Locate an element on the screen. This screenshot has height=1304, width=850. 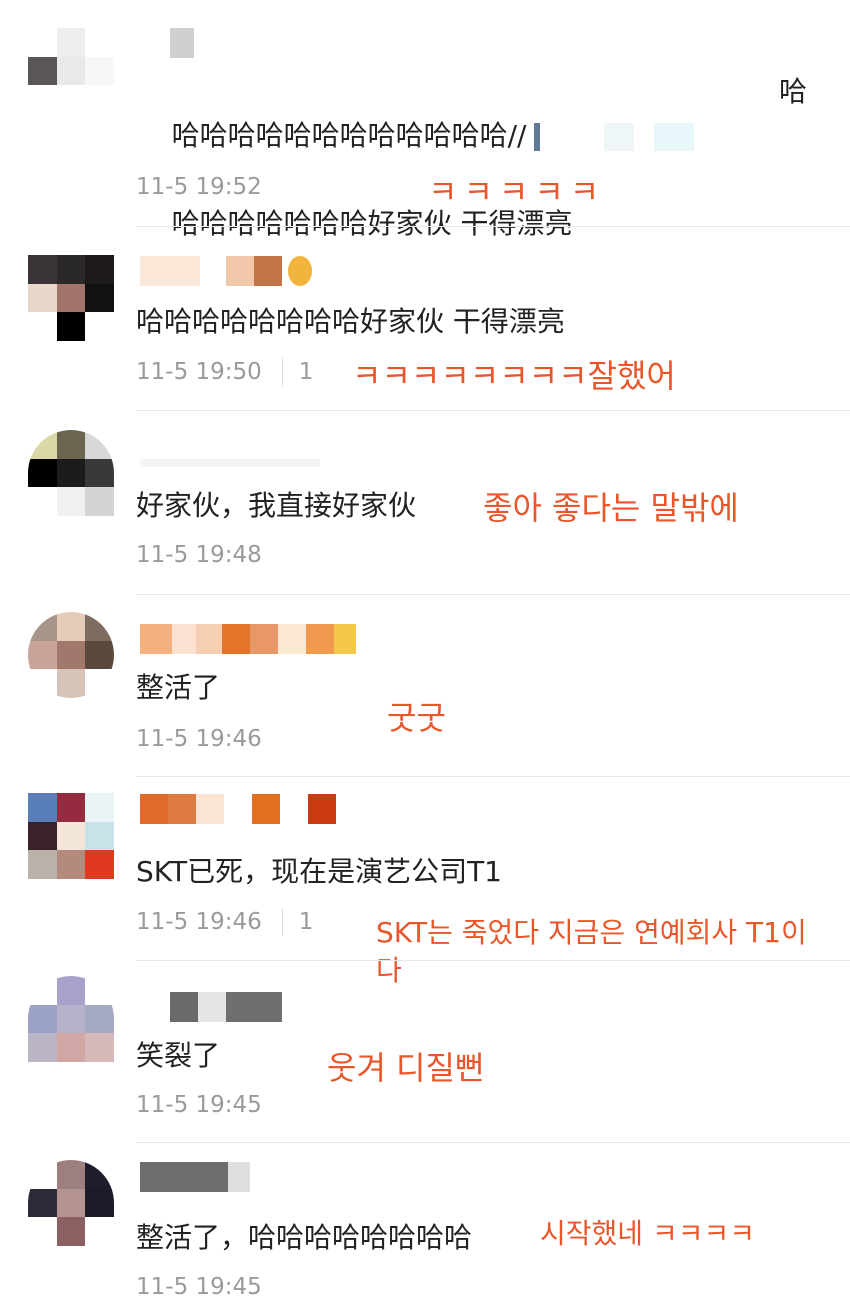
translation-annotation: ㅋㅋㅋㅋㅋㅋㅋㅋ잘했어 is located at coordinates (514, 376).